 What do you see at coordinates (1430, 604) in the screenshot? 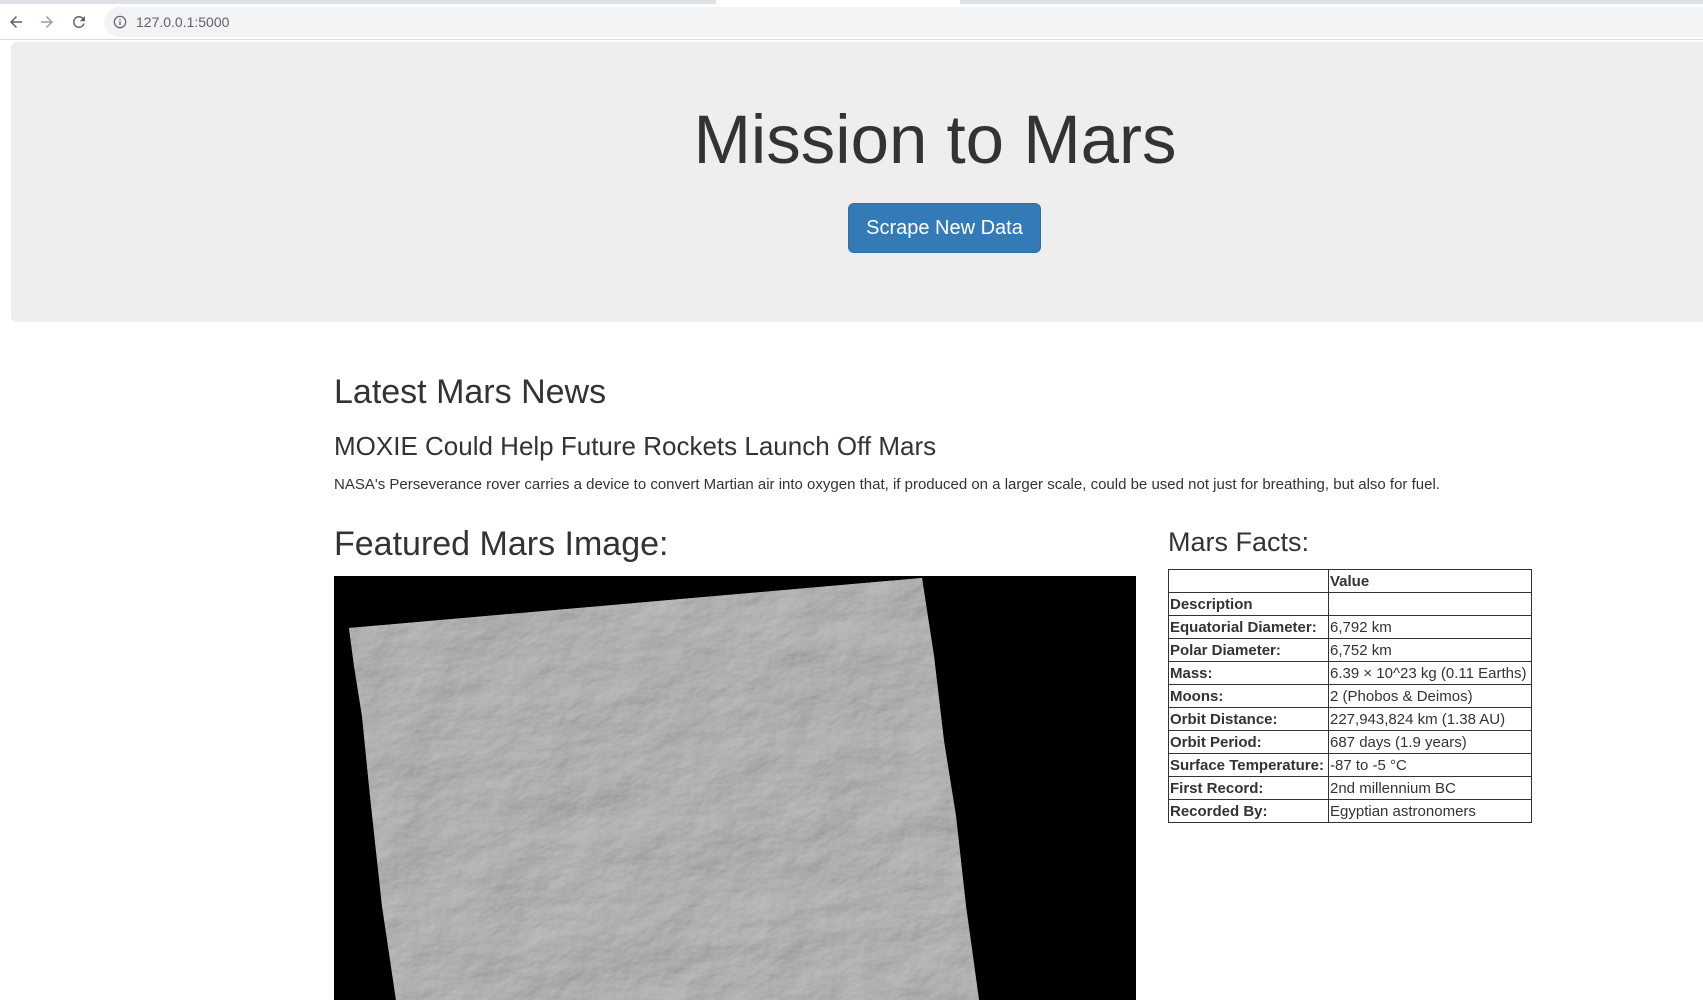
I see `fact-value` at bounding box center [1430, 604].